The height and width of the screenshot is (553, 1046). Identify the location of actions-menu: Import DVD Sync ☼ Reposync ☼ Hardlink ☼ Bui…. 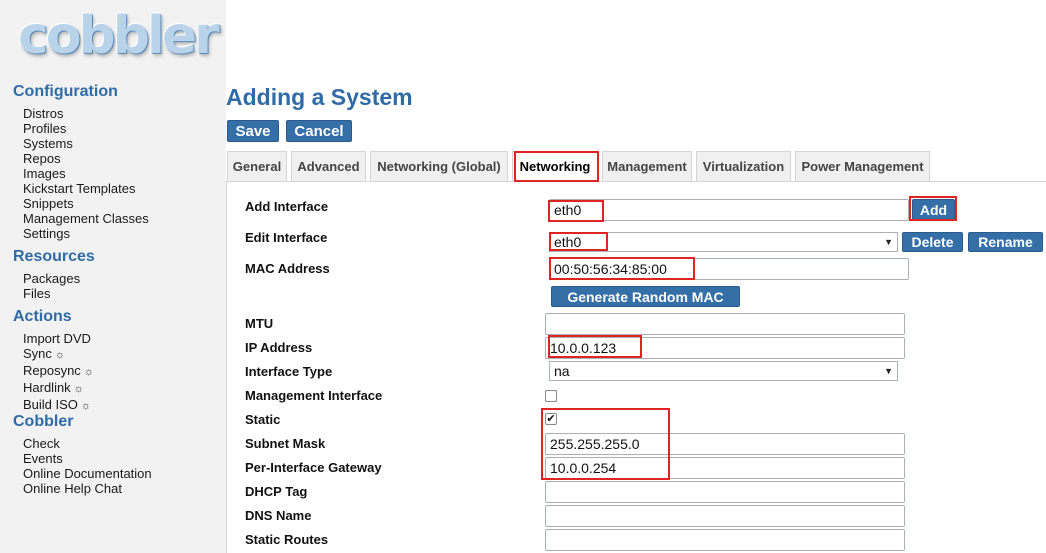
(58, 372).